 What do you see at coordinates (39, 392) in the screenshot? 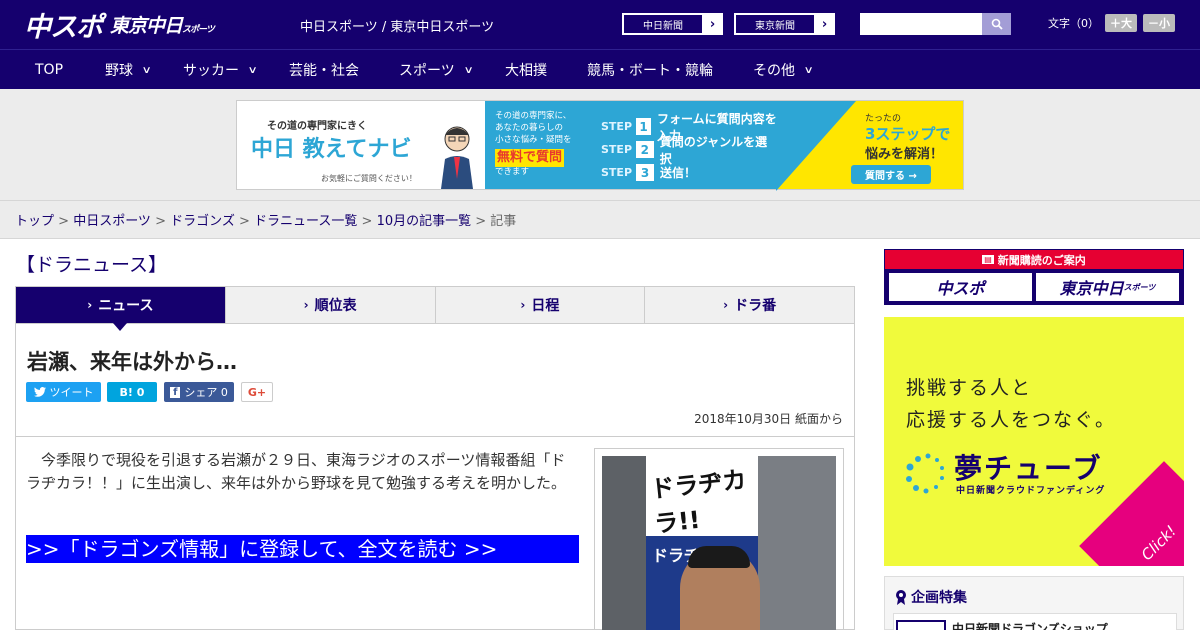
I see `twitter-bird-icon` at bounding box center [39, 392].